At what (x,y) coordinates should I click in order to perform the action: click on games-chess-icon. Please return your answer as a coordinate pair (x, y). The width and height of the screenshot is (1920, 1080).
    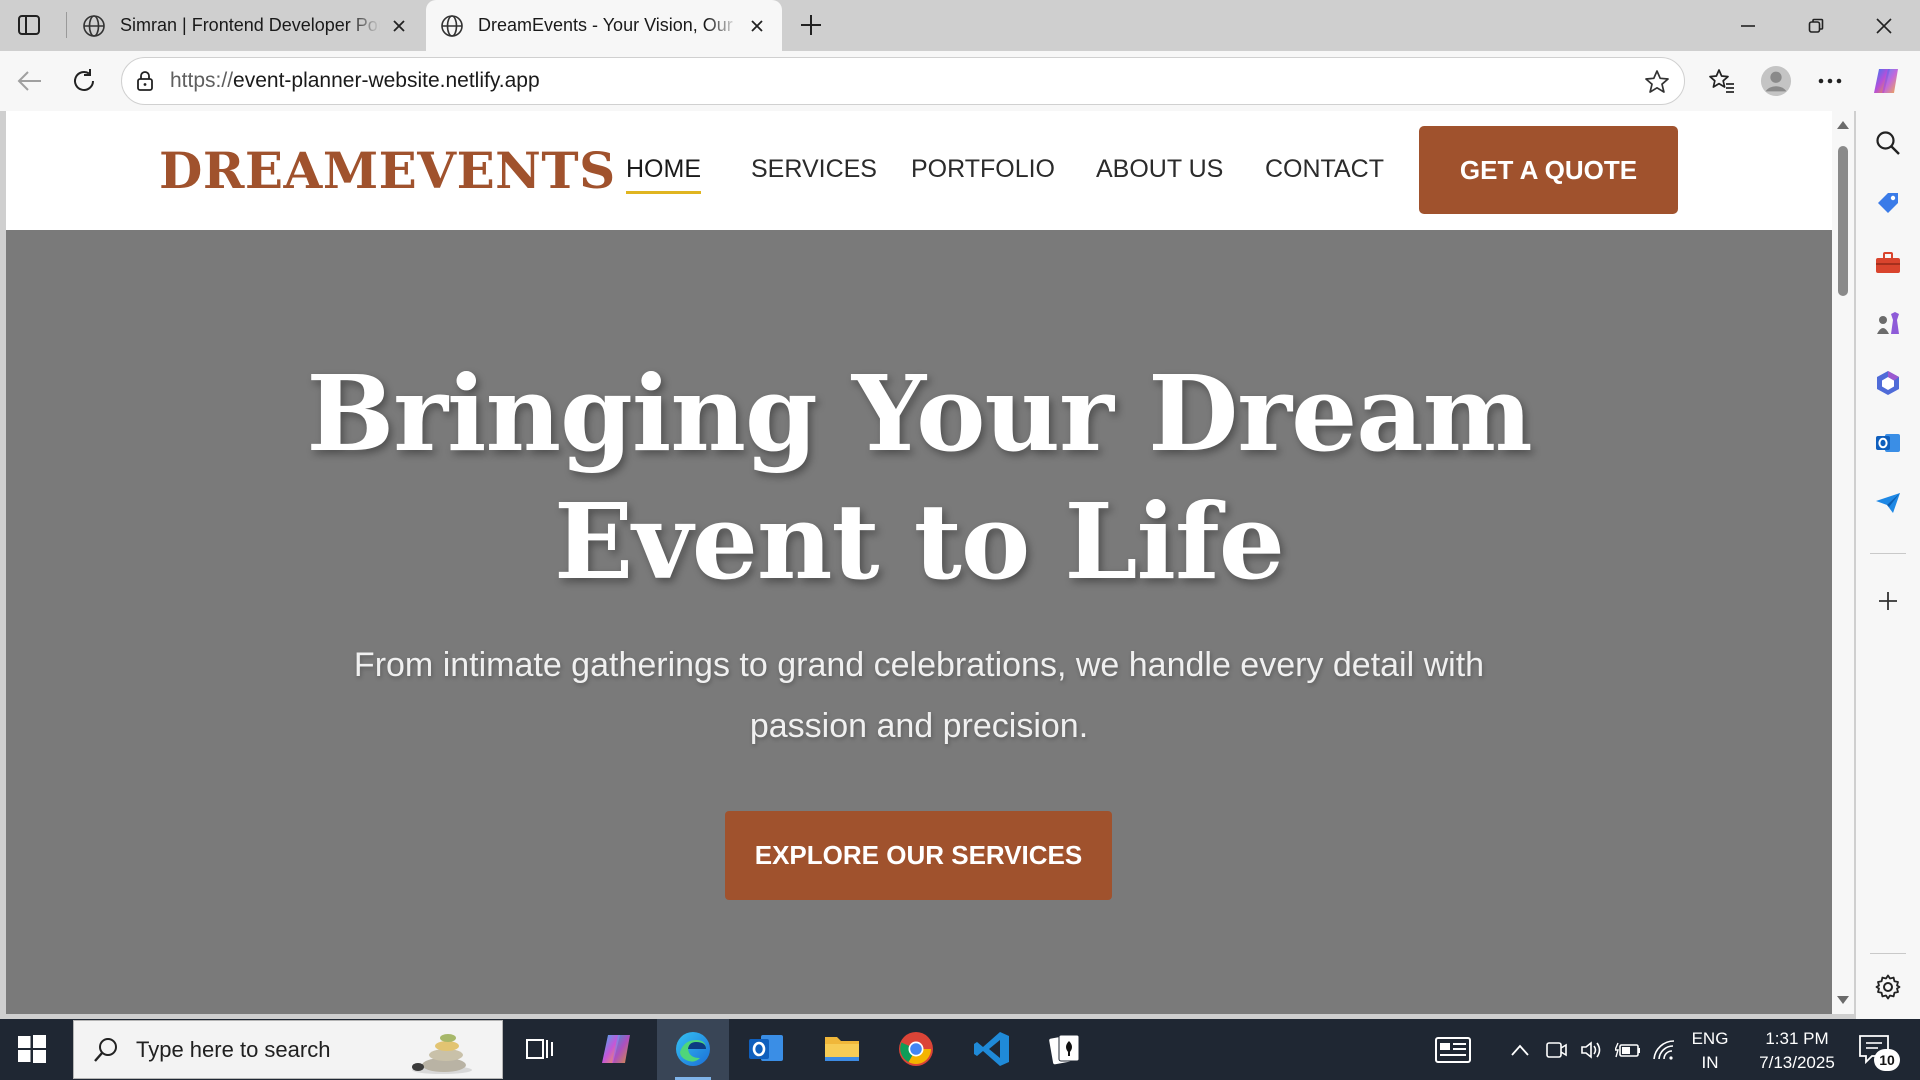
    Looking at the image, I should click on (1888, 323).